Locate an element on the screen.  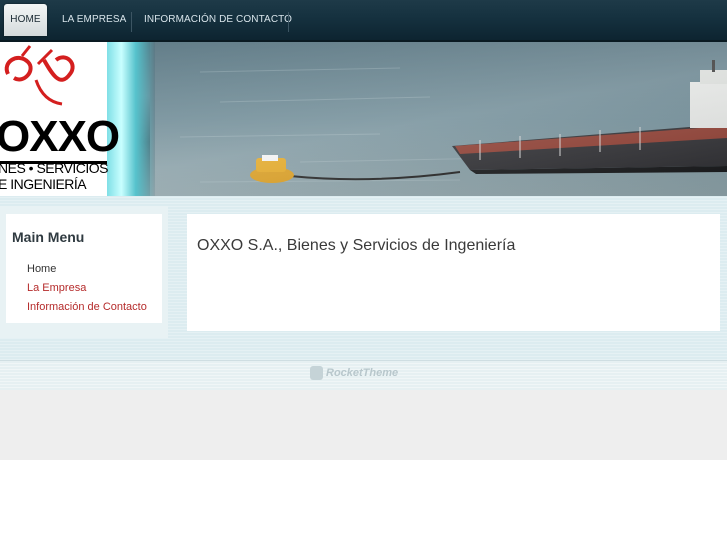
logo: OXXO NES • SERVICIOS E INGENIERÍA is located at coordinates (60, 119).